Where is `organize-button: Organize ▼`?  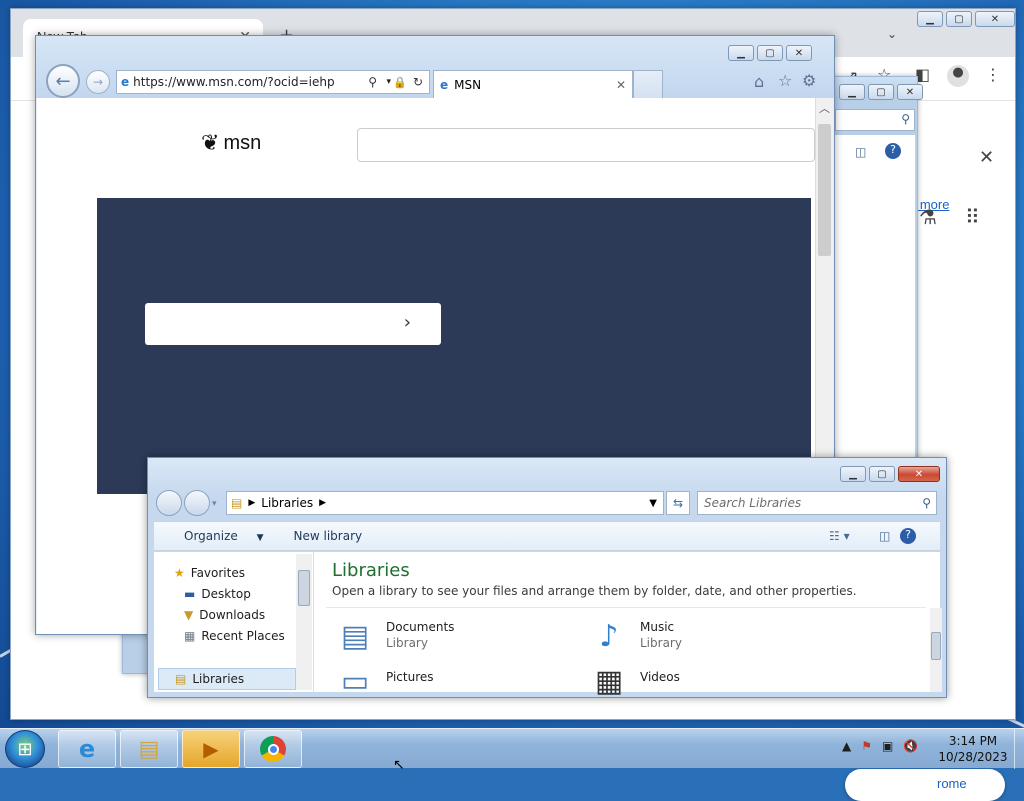 organize-button: Organize ▼ is located at coordinates (216, 536).